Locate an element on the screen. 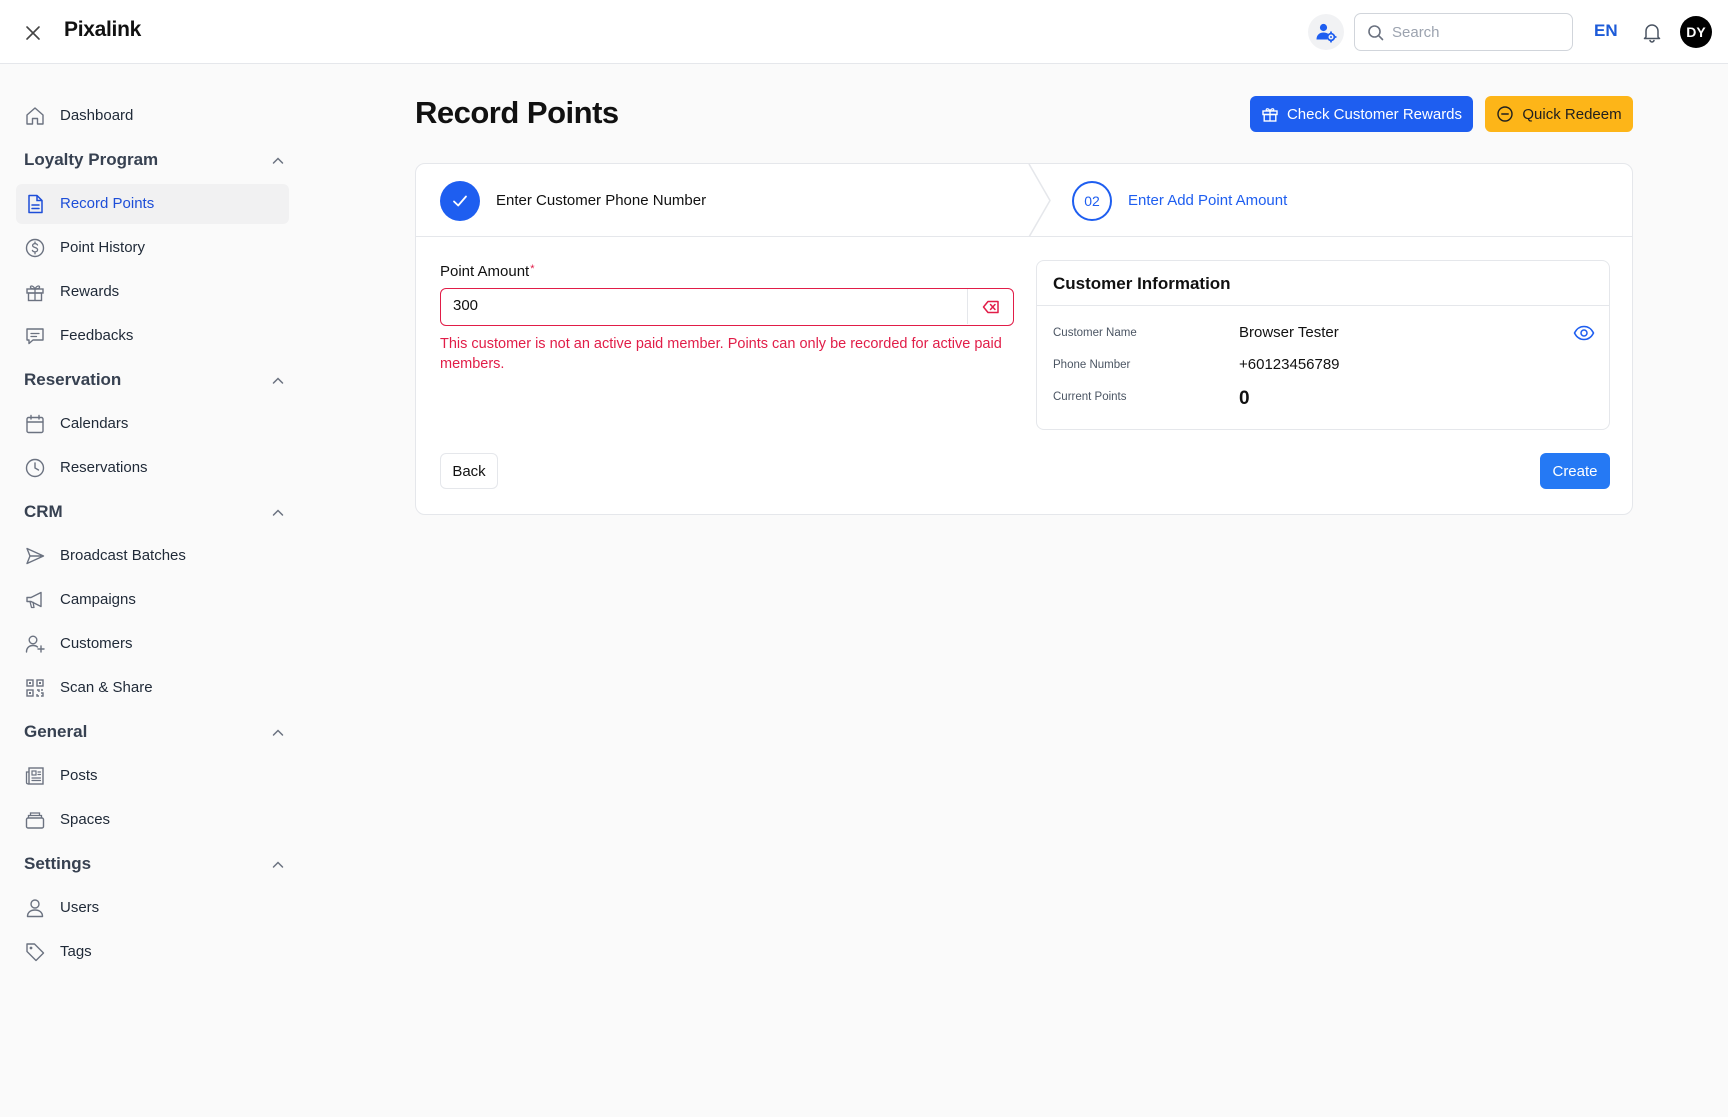 The width and height of the screenshot is (1728, 1117). check-customer-rewards-button: Check Customer Rewards is located at coordinates (1361, 114).